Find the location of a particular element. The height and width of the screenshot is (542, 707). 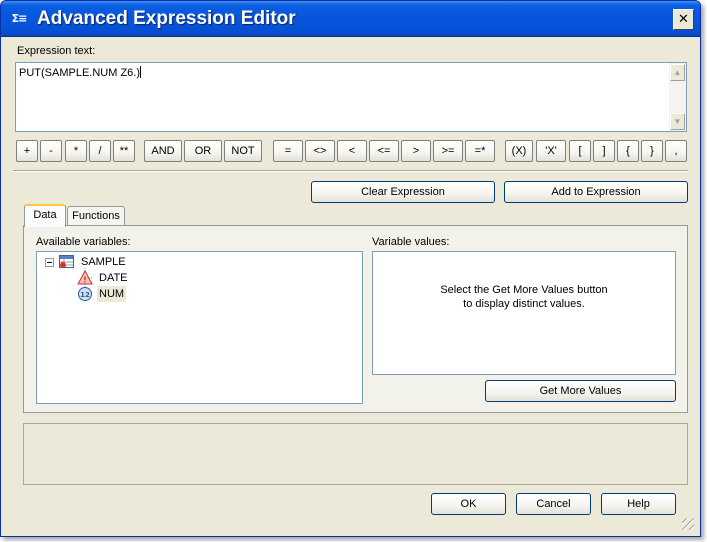

separator is located at coordinates (350, 171).